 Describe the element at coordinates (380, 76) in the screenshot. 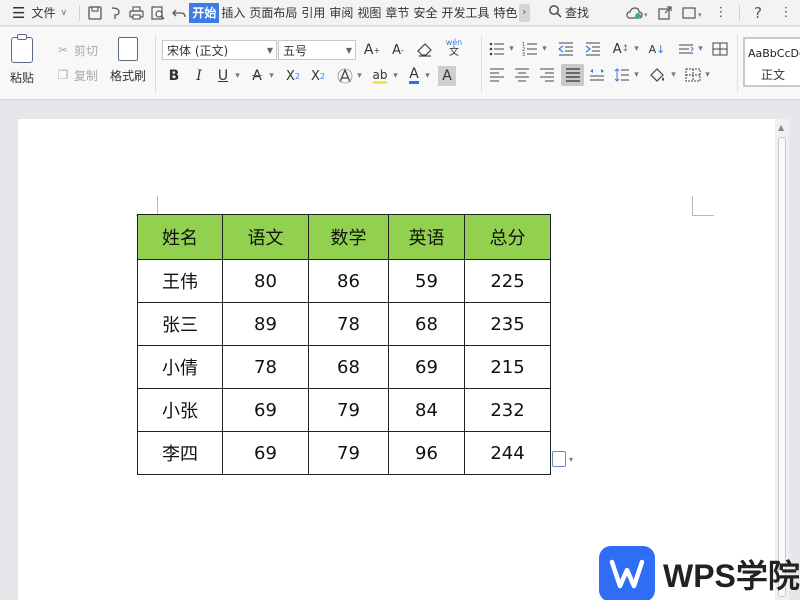

I see `highlight-icon: ab` at that location.